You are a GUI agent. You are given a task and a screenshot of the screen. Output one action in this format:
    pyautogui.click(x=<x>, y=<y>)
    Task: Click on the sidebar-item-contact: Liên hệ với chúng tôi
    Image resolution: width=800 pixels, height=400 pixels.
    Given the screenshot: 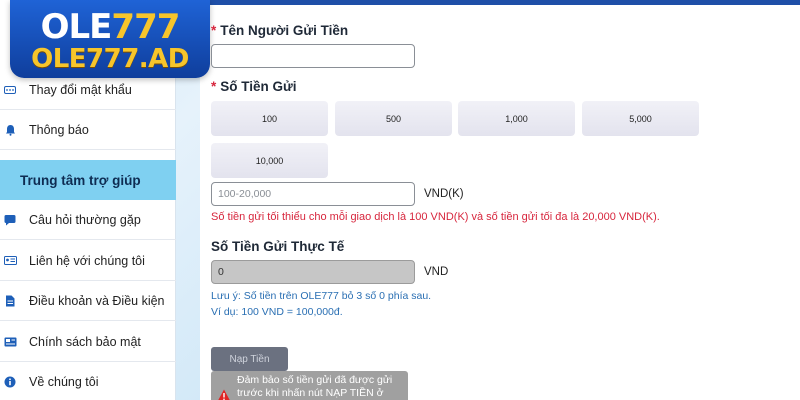 What is the action you would take?
    pyautogui.click(x=88, y=261)
    